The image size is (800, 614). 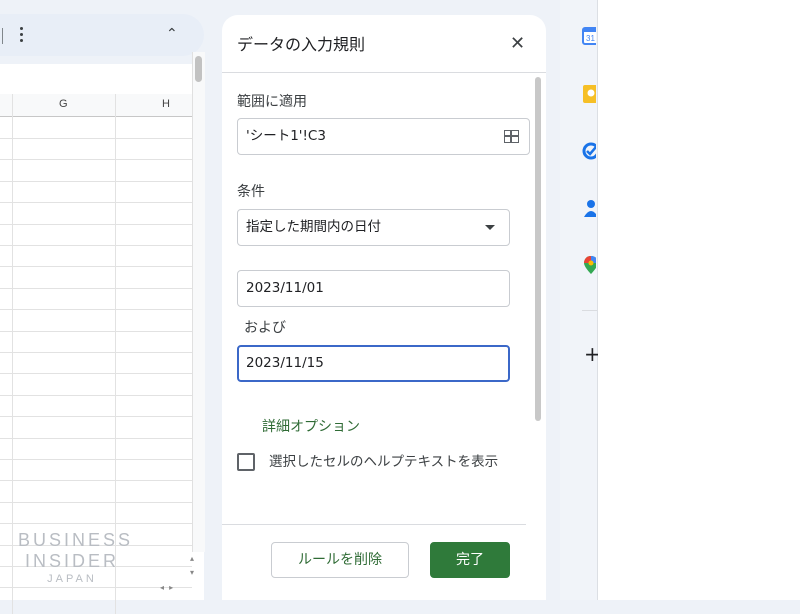 What do you see at coordinates (374, 524) in the screenshot?
I see `footer-divider` at bounding box center [374, 524].